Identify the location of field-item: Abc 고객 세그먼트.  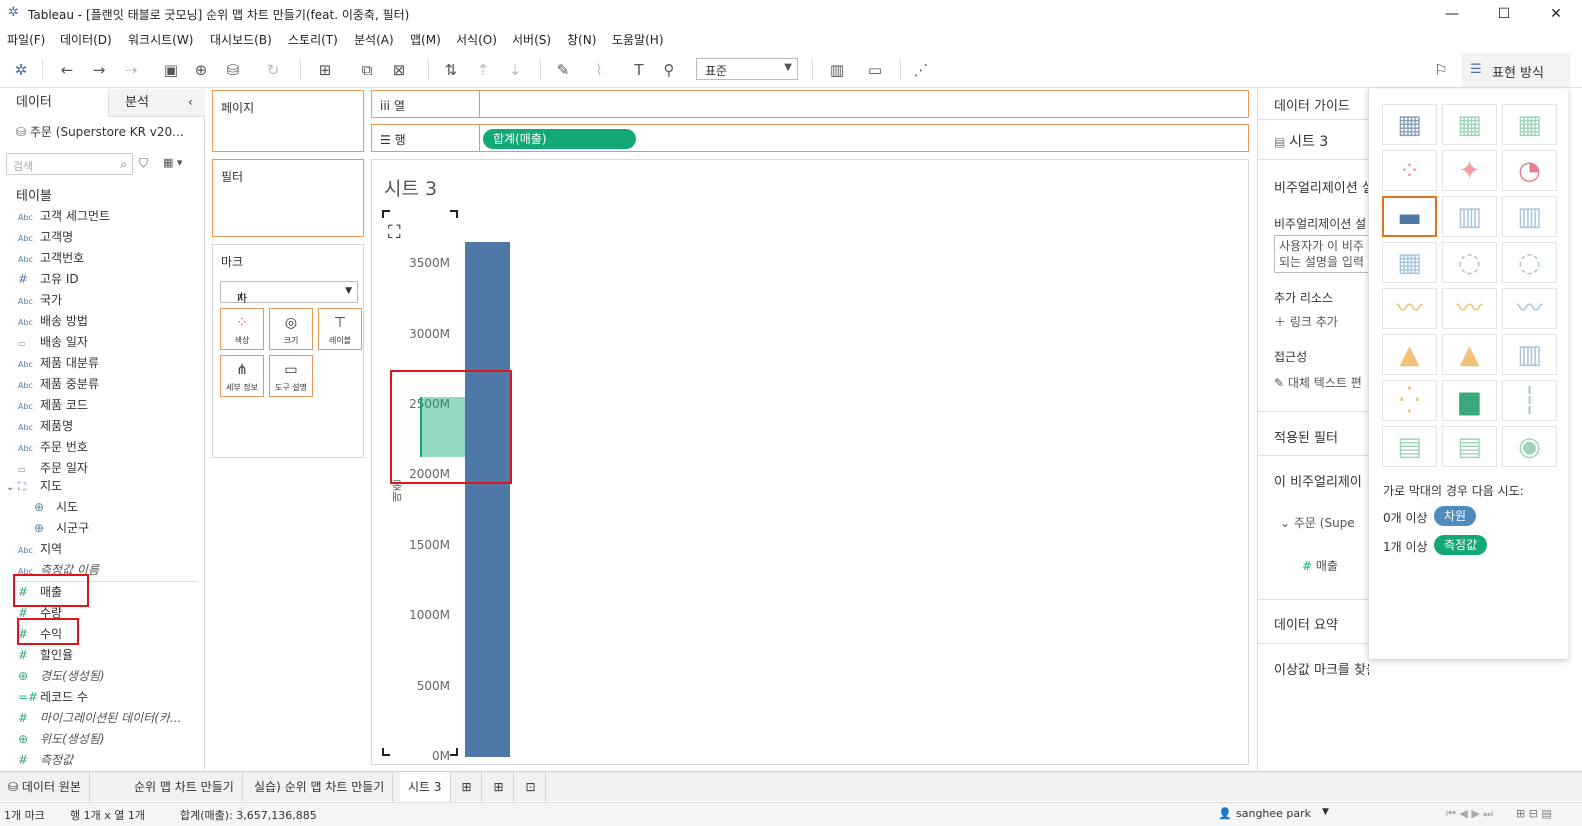
(111, 216).